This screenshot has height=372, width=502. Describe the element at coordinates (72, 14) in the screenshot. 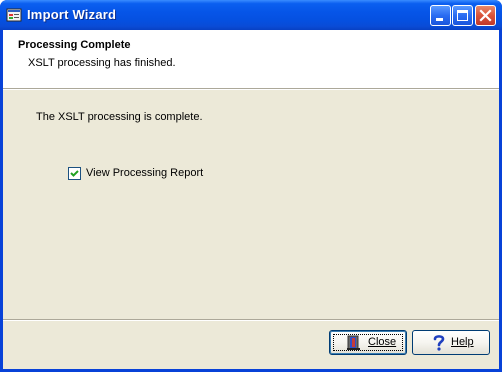

I see `window-title: Import Wizard` at that location.